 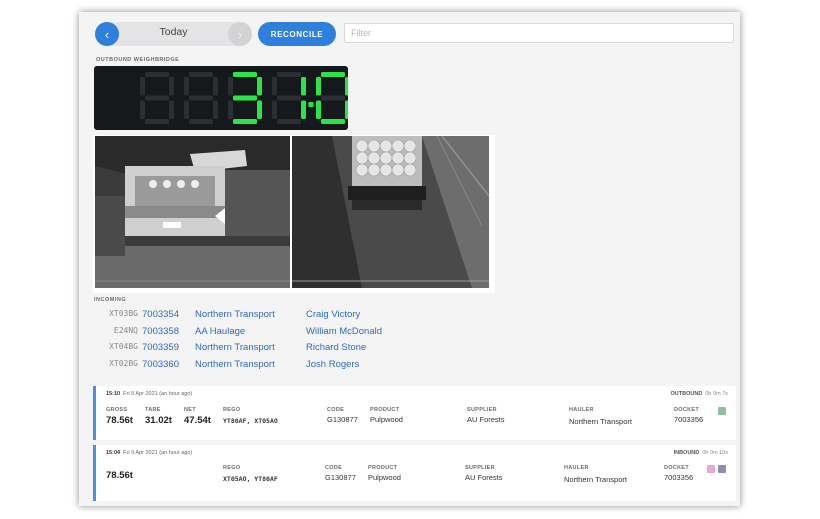 I want to click on chevron-left-icon: ‹, so click(x=107, y=34).